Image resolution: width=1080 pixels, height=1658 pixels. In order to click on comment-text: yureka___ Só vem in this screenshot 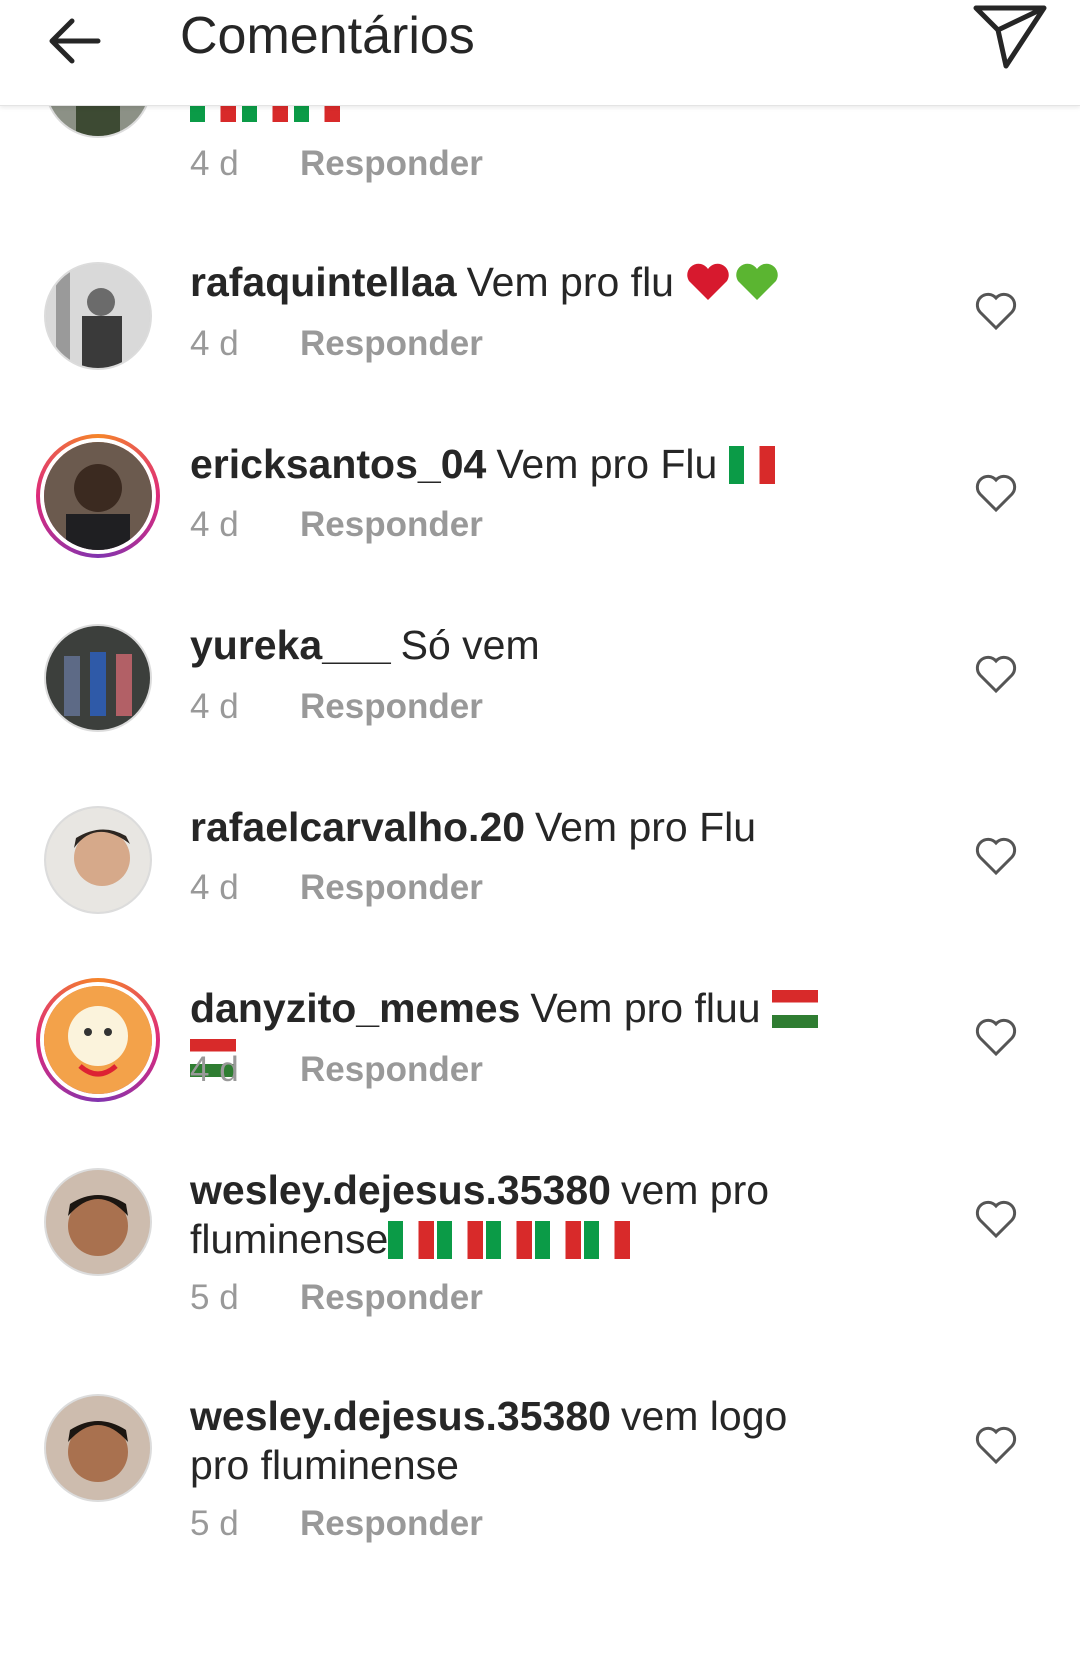, I will do `click(510, 645)`.